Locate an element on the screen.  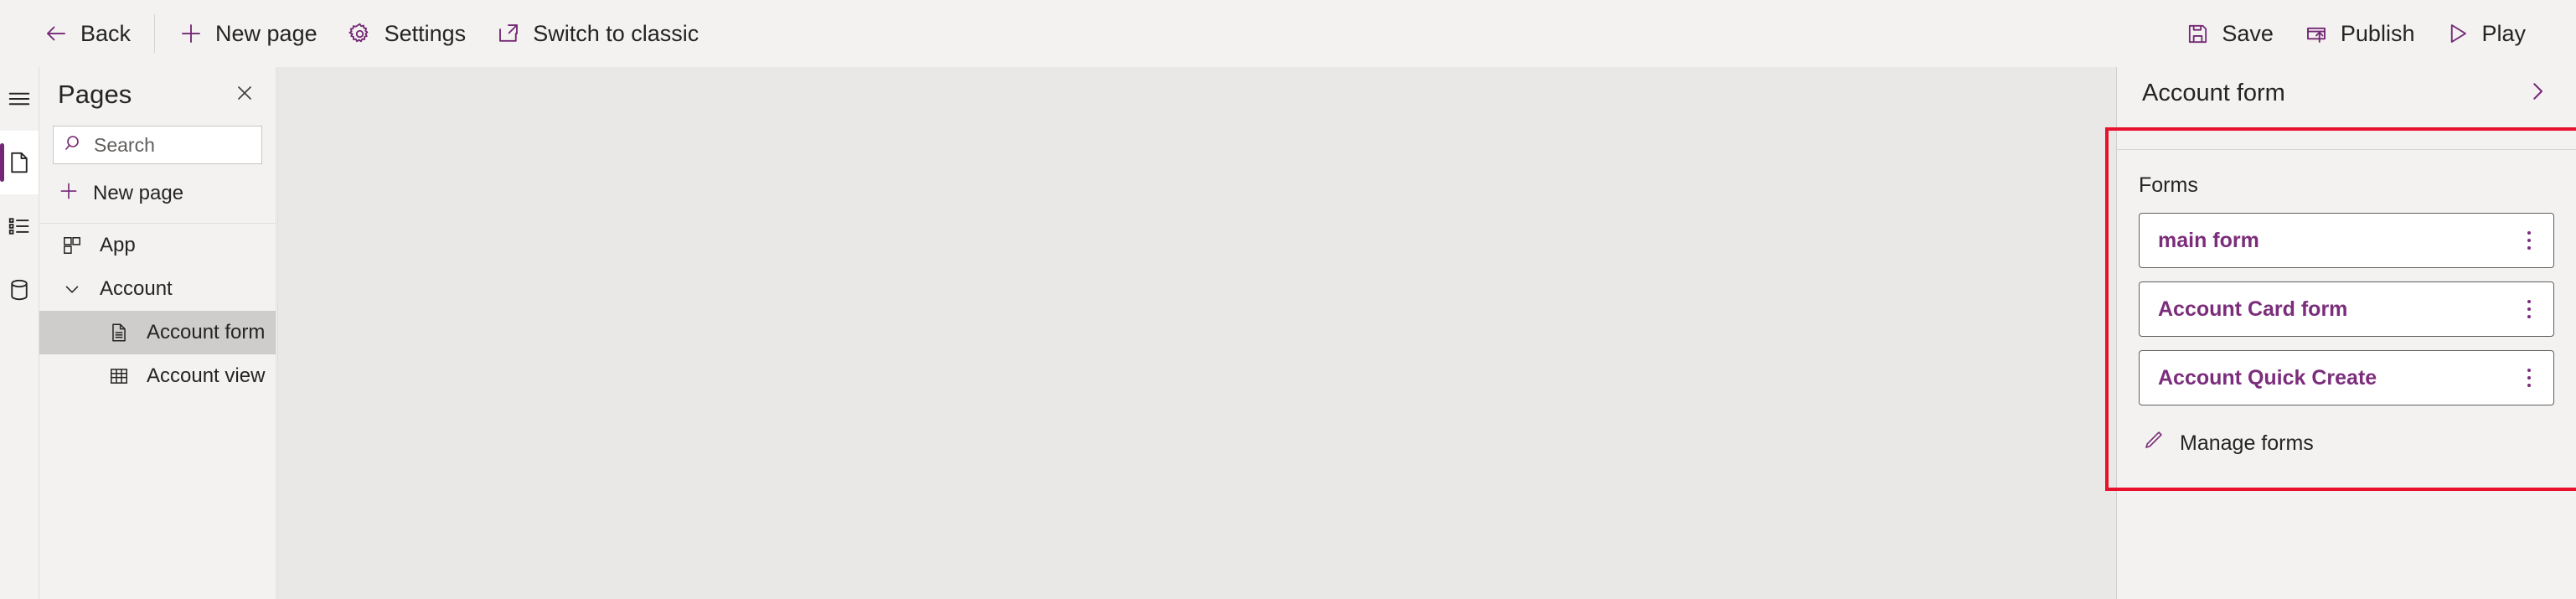
save-label: Save is located at coordinates (2248, 33).